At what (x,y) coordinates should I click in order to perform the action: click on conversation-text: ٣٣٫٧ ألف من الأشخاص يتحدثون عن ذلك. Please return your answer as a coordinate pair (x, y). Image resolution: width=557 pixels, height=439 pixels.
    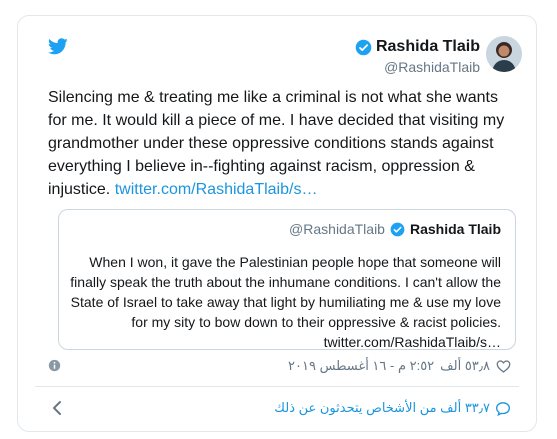
    Looking at the image, I should click on (382, 408).